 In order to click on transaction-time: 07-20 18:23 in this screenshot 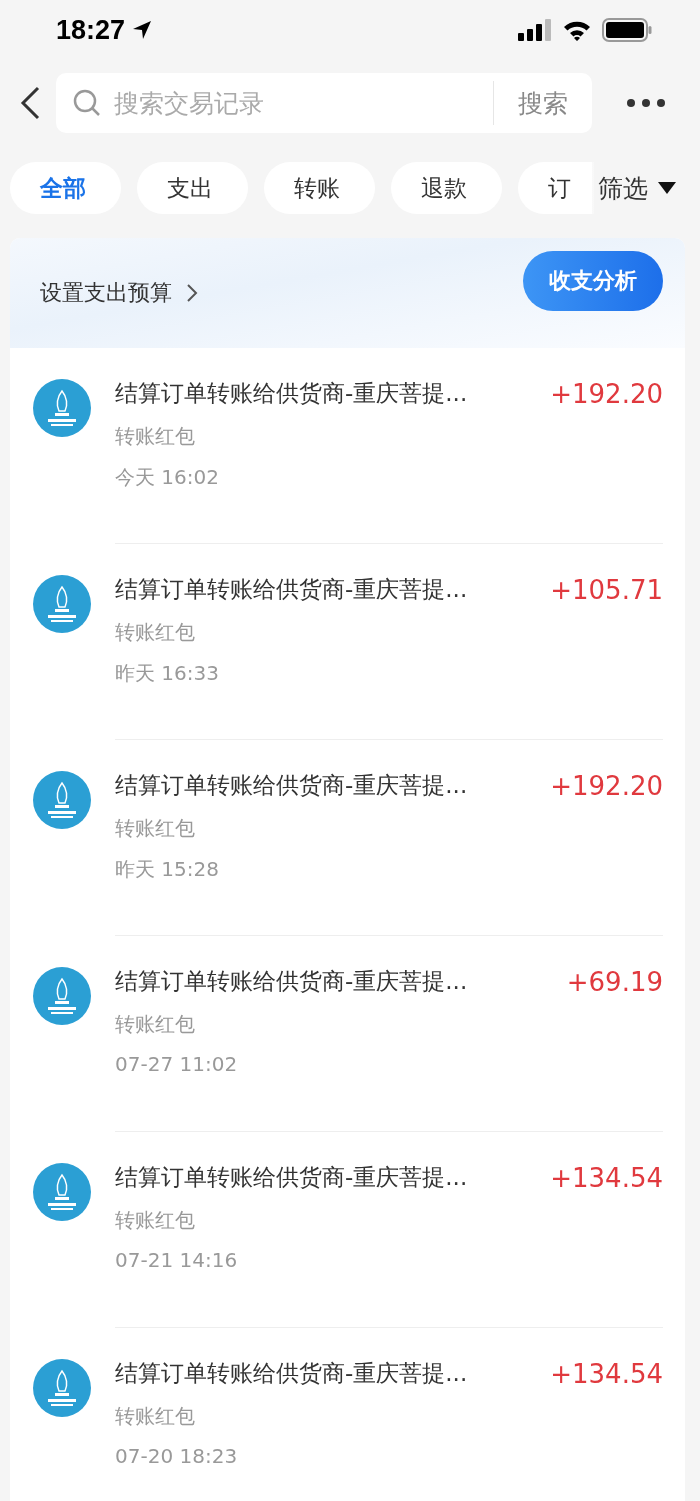, I will do `click(177, 1456)`.